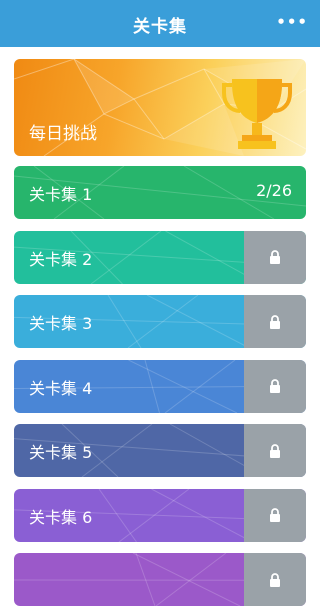 The height and width of the screenshot is (606, 320). I want to click on page-title: 关卡集, so click(160, 27).